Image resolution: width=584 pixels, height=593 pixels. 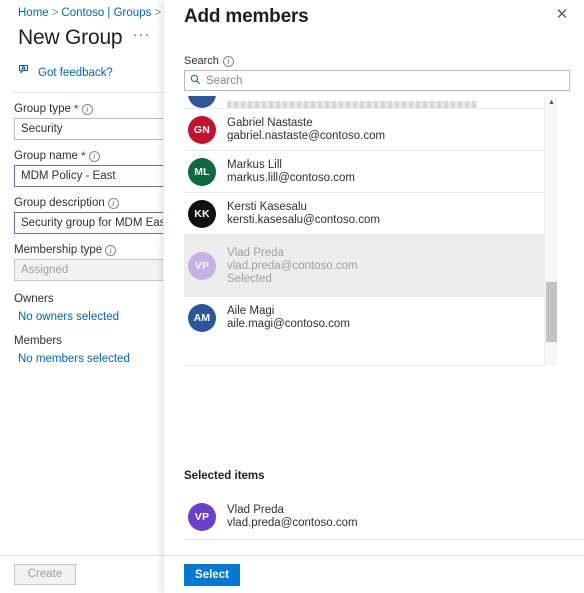 I want to click on avatar-initials: GN, so click(x=202, y=129).